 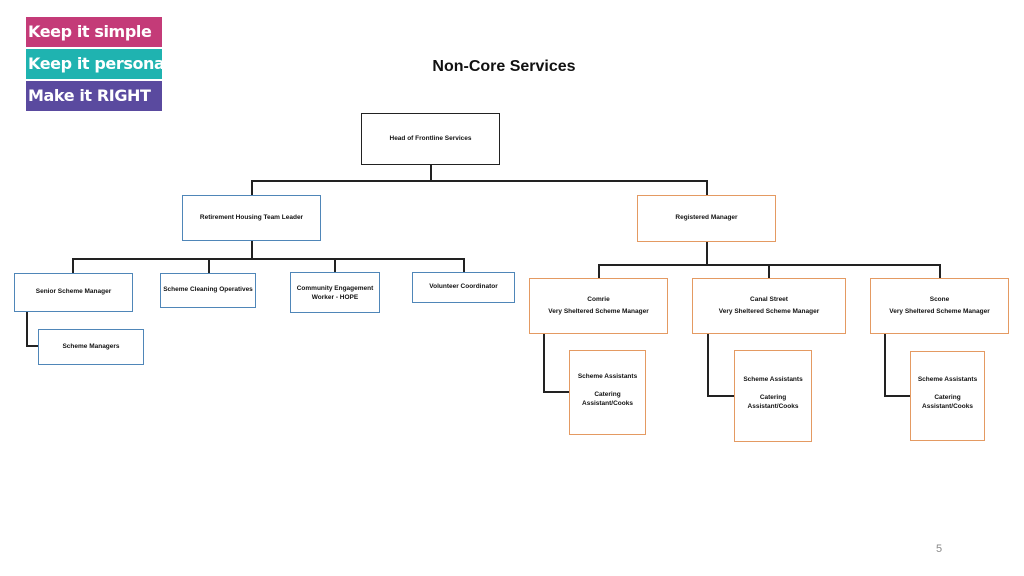 What do you see at coordinates (335, 288) in the screenshot?
I see `node-label: Community Engagement` at bounding box center [335, 288].